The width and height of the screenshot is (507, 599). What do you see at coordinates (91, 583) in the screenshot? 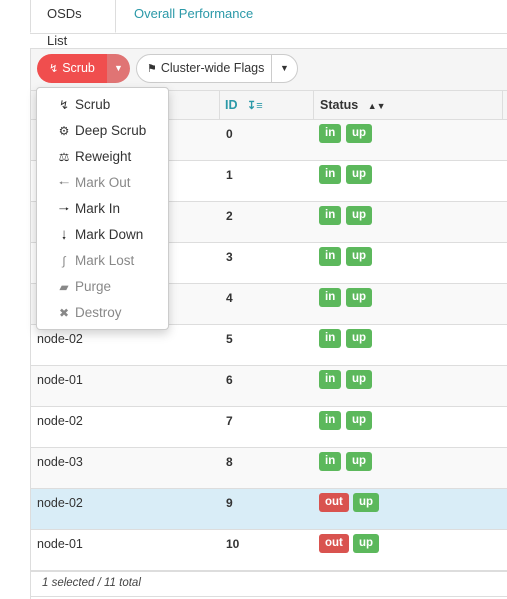
I see `selection-summary: 1 selected / 11 total` at bounding box center [91, 583].